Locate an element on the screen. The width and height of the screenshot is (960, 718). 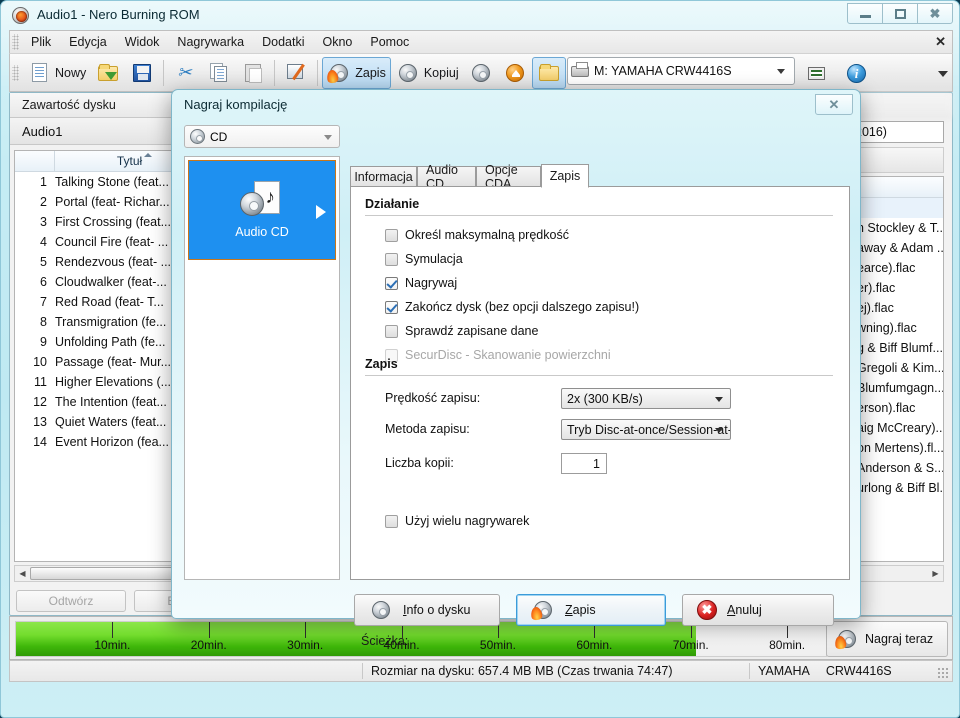
dialog-close-button: ✕ is located at coordinates (834, 104).